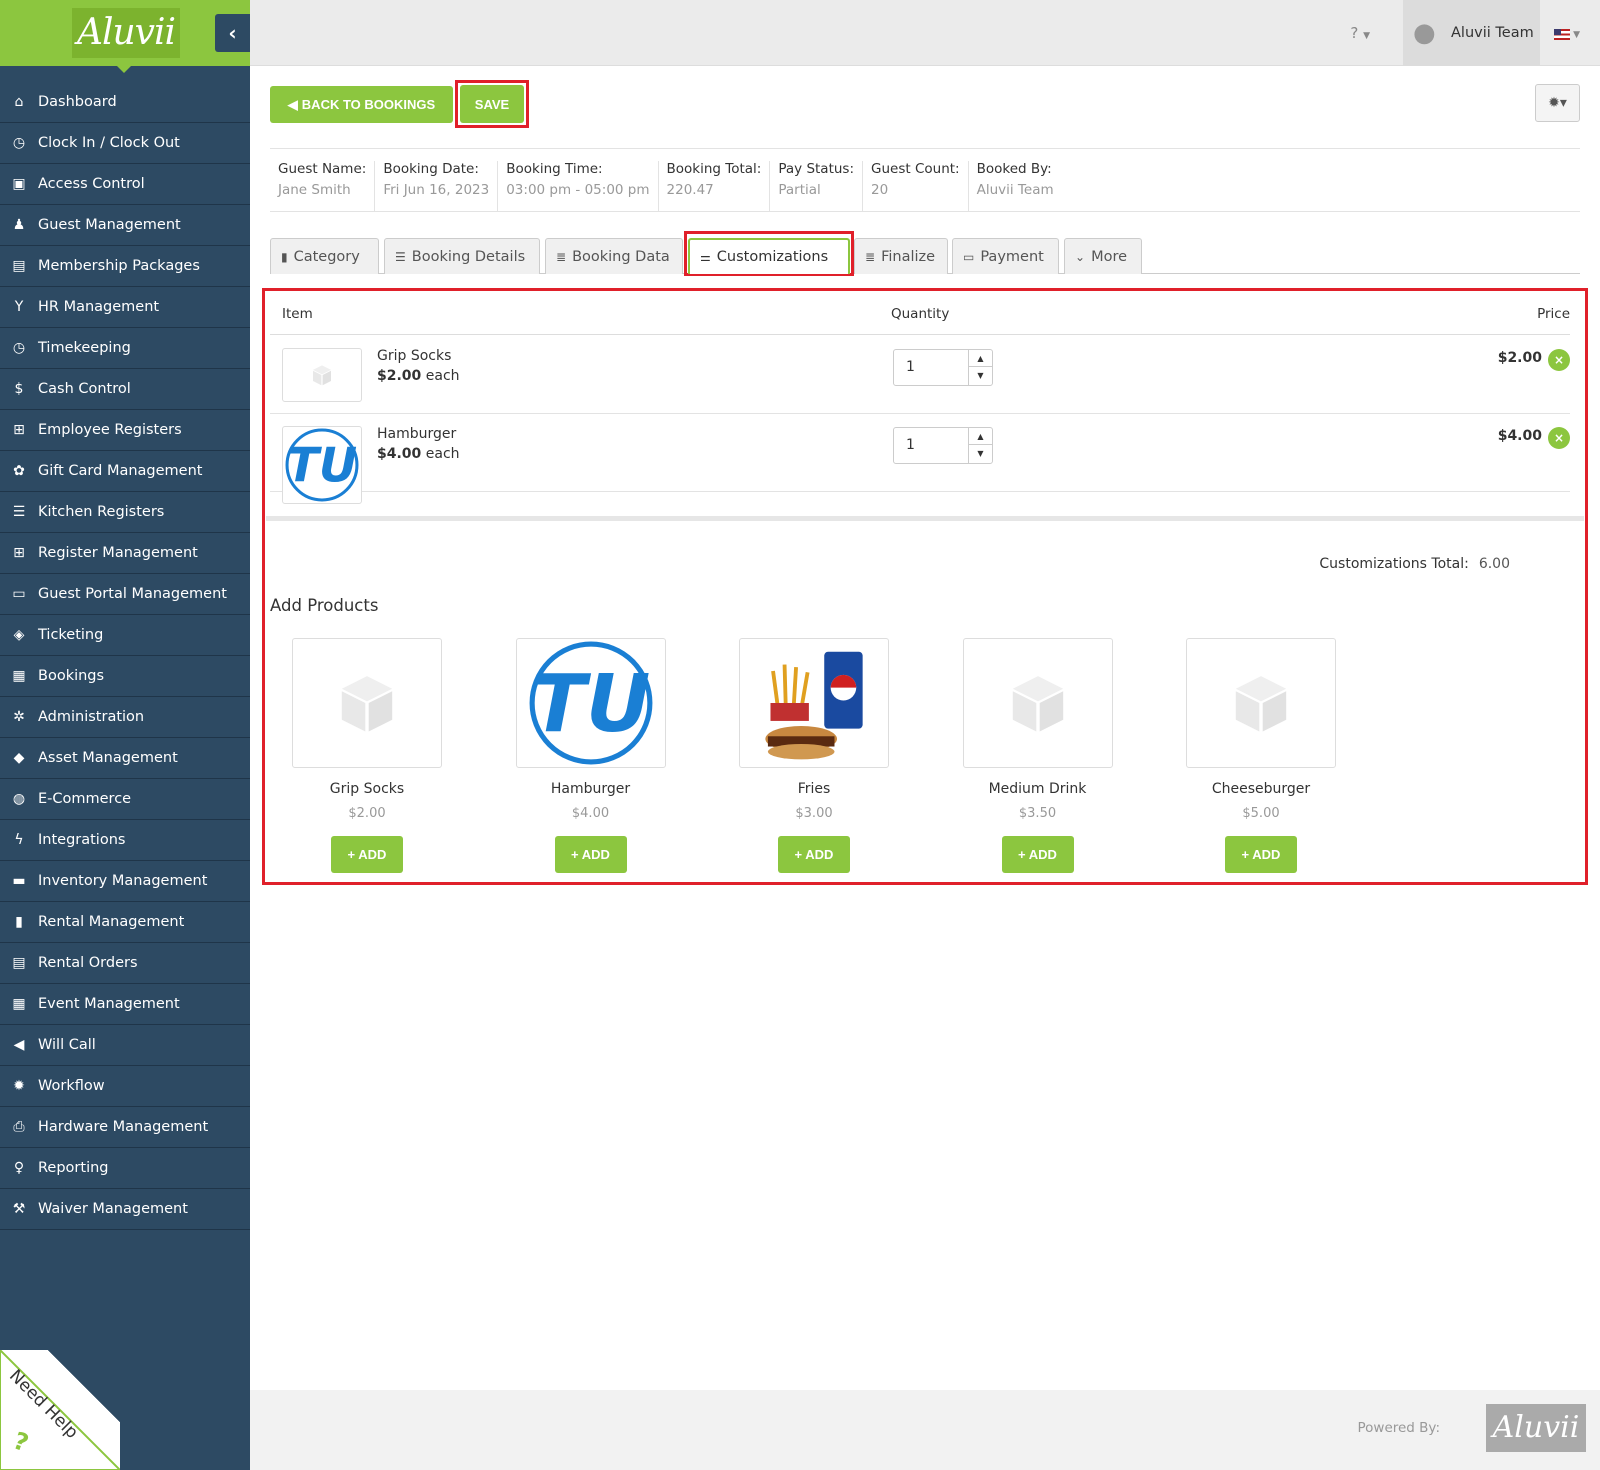 The height and width of the screenshot is (1470, 1600). Describe the element at coordinates (1566, 33) in the screenshot. I see `language-selector: ▼` at that location.